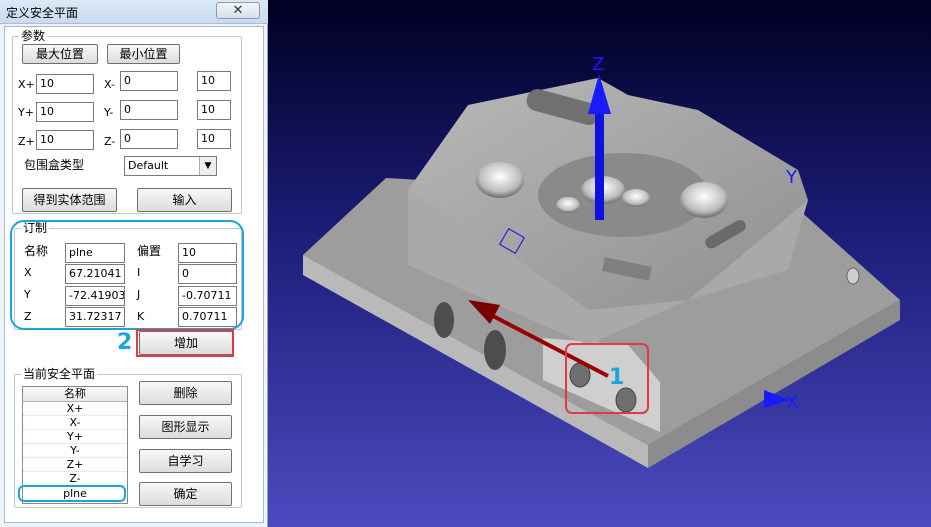  I want to click on close-icon: ✕, so click(238, 10).